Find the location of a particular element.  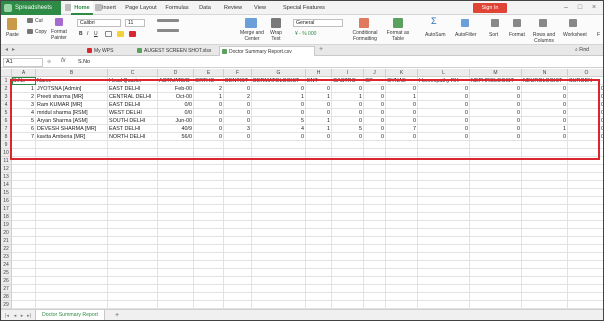

minimize-icon: – is located at coordinates (566, 8).